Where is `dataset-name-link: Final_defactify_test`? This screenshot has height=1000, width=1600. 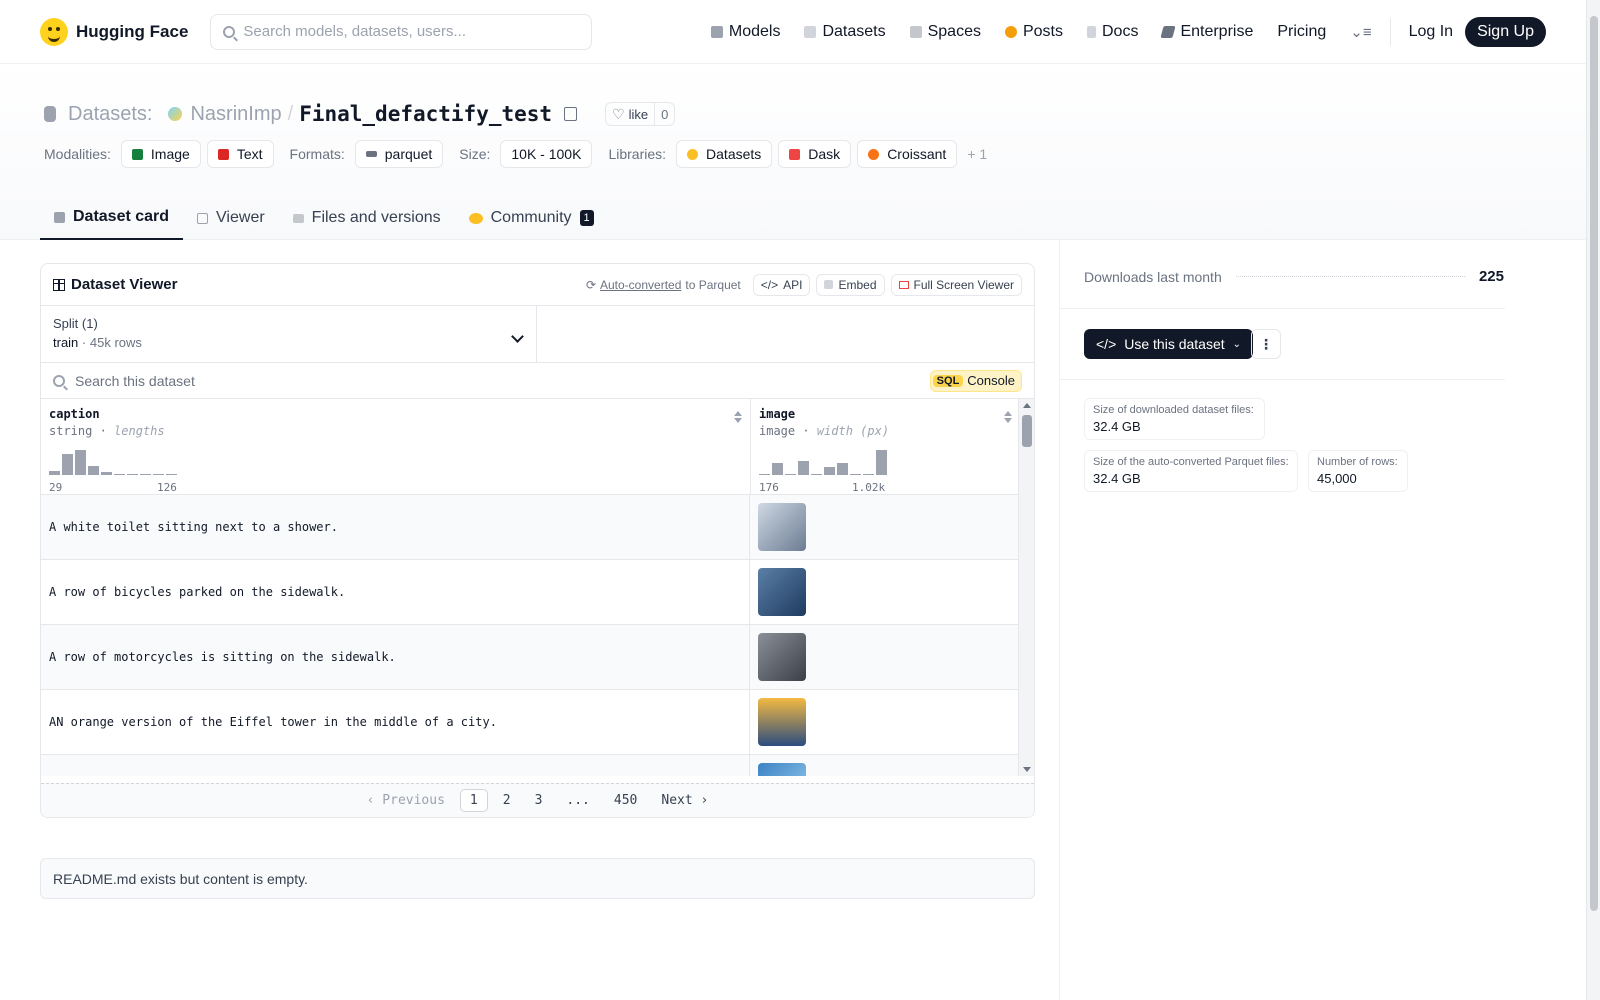 dataset-name-link: Final_defactify_test is located at coordinates (425, 114).